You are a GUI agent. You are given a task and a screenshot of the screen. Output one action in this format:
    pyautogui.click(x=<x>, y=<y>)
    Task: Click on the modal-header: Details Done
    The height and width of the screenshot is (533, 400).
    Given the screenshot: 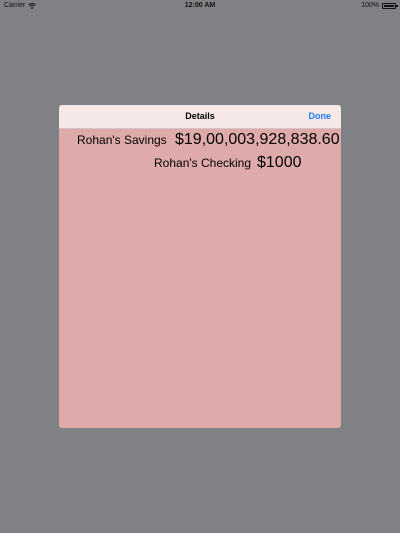 What is the action you would take?
    pyautogui.click(x=200, y=117)
    